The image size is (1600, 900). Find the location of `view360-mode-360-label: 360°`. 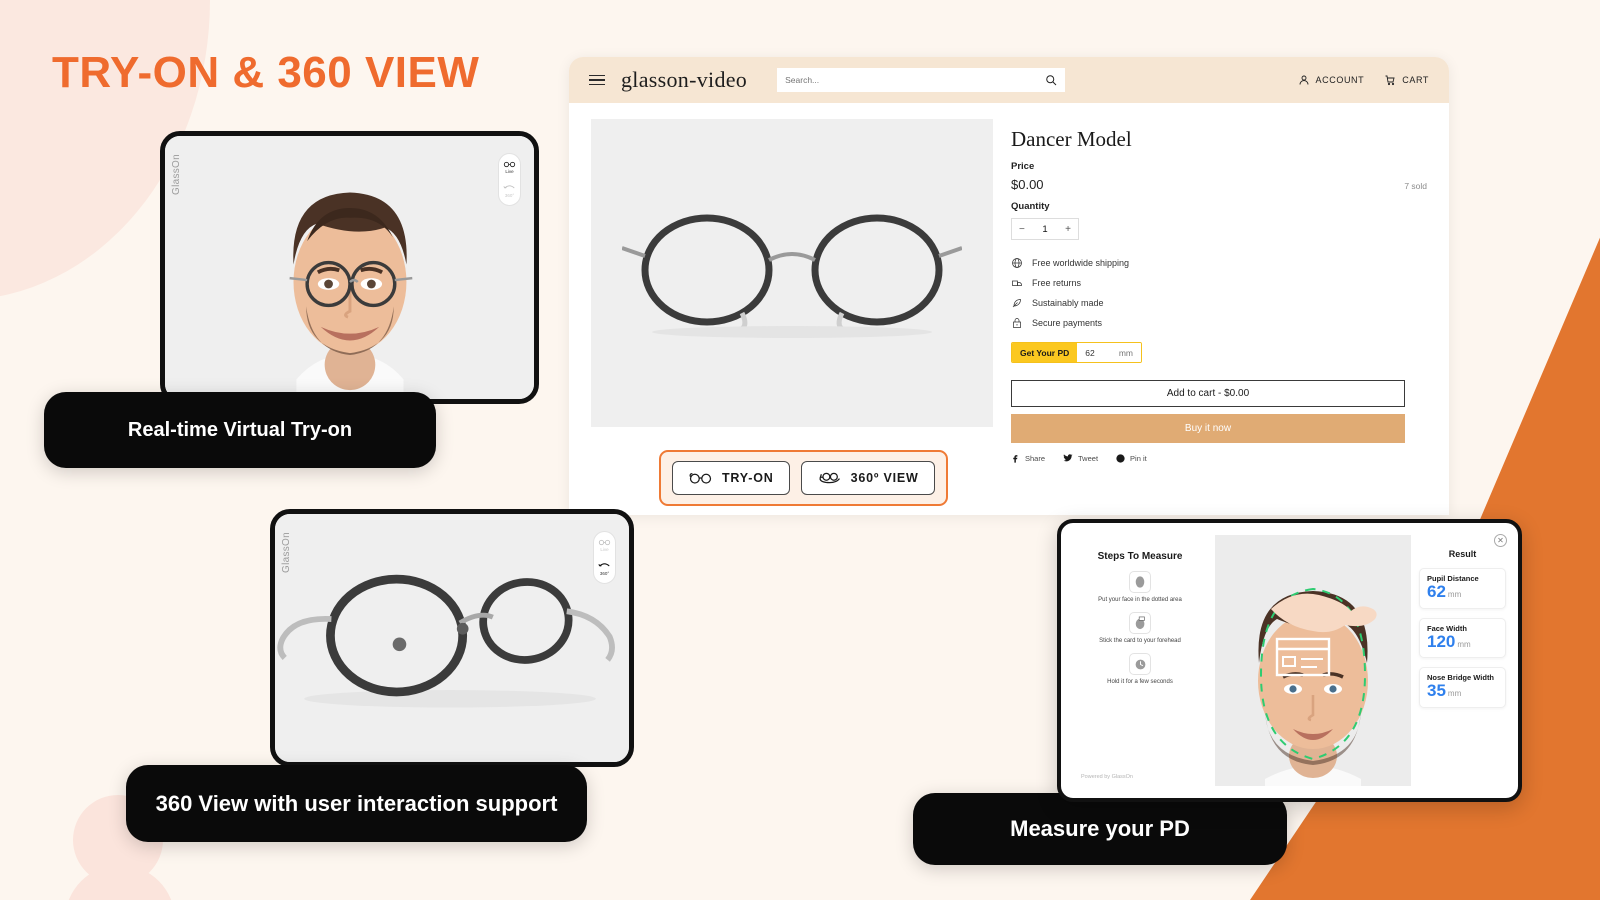

view360-mode-360-label: 360° is located at coordinates (604, 573).